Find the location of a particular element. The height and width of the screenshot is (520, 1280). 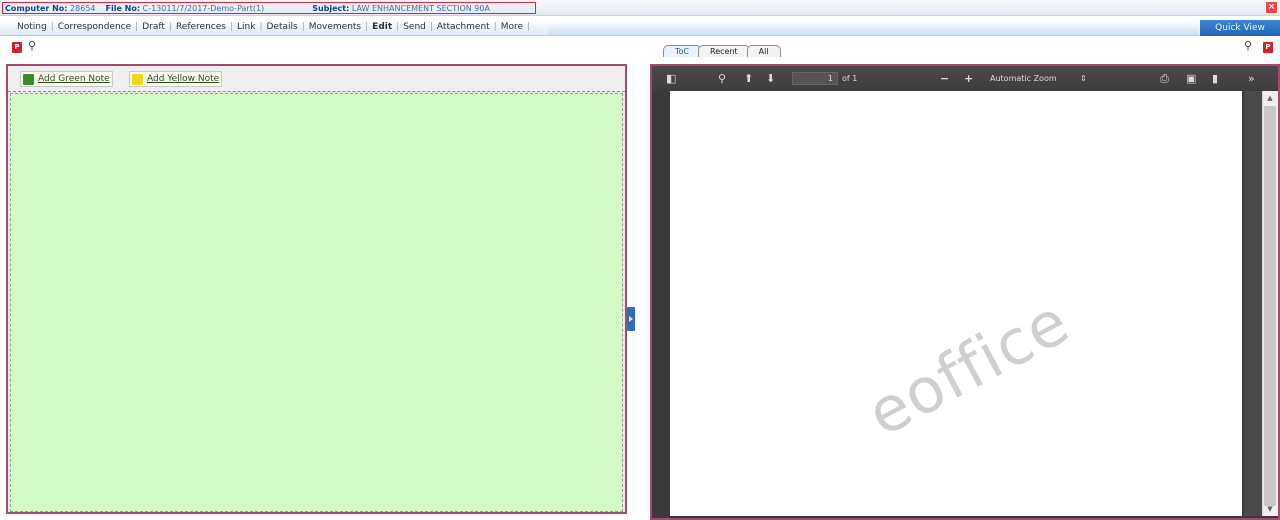

page-count: of 1 is located at coordinates (850, 78).